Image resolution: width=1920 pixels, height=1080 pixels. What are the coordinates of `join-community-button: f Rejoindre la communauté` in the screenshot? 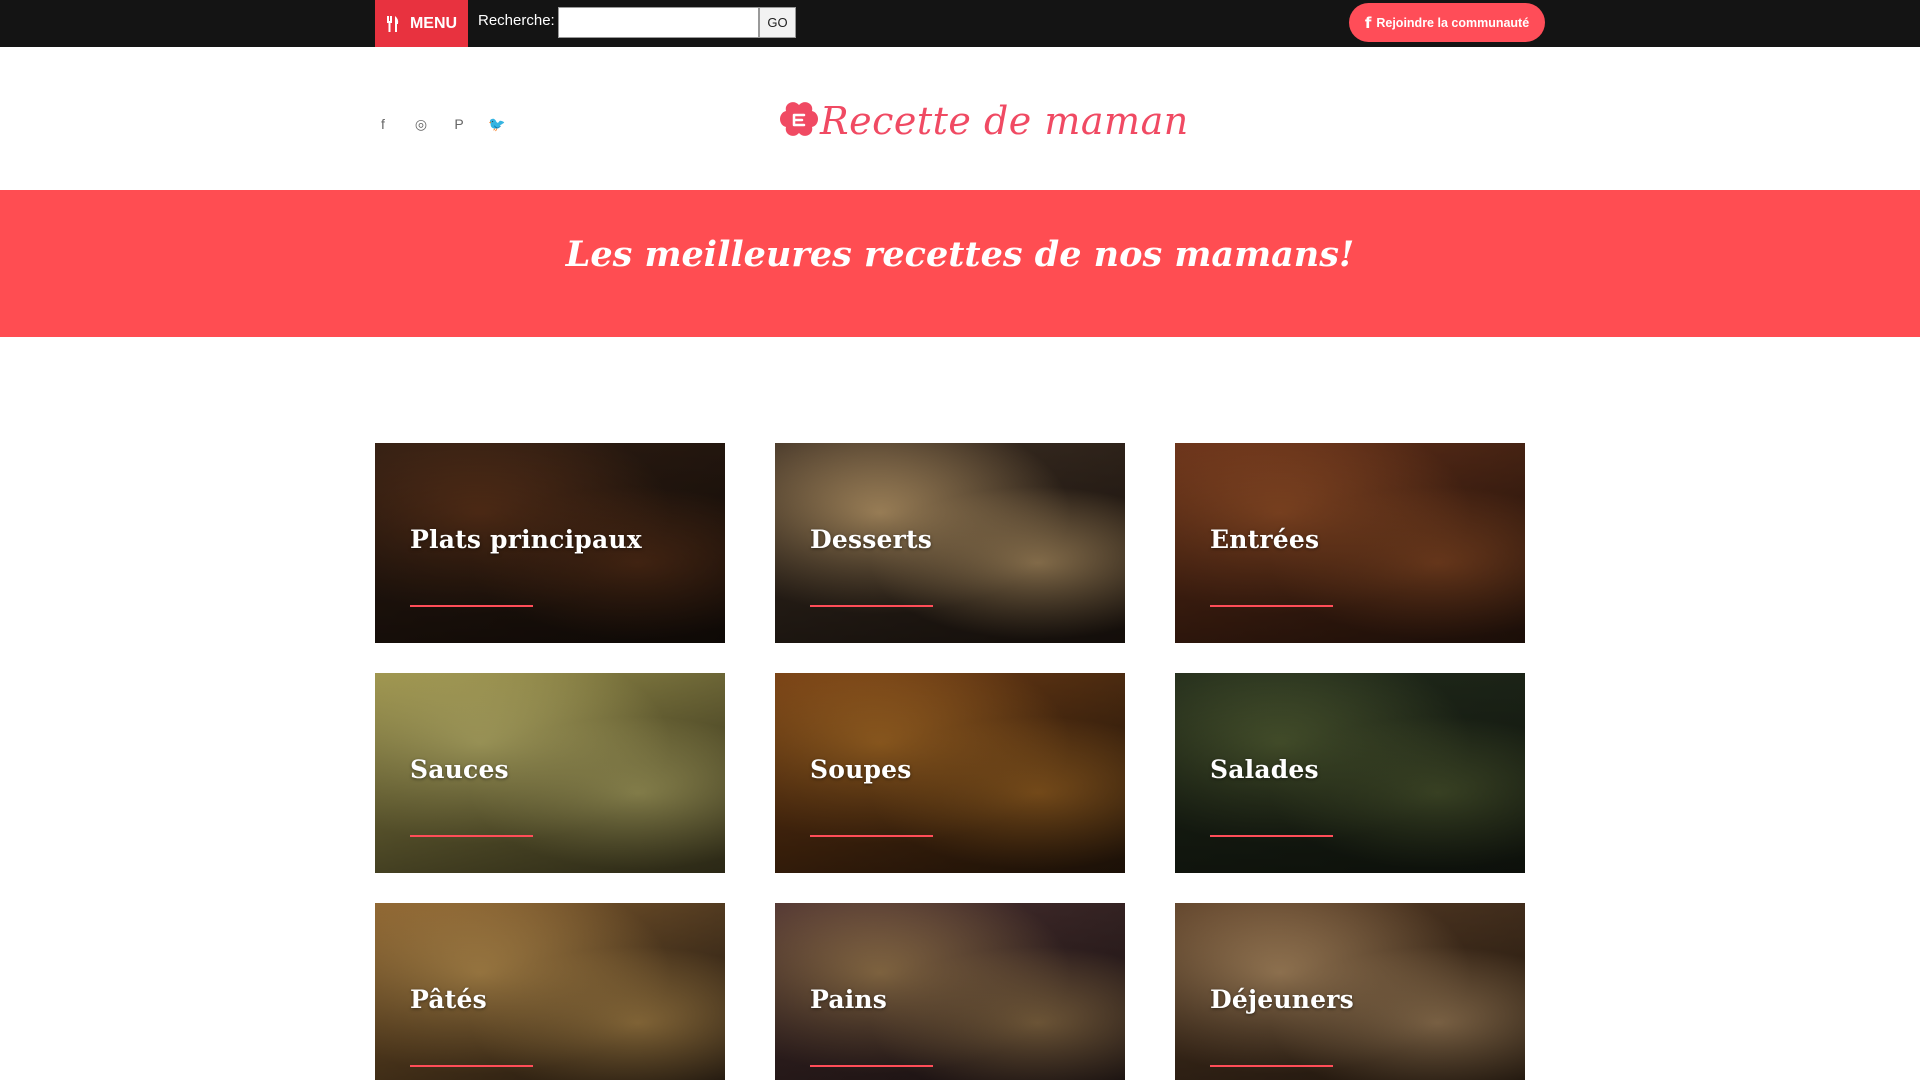 It's located at (1447, 22).